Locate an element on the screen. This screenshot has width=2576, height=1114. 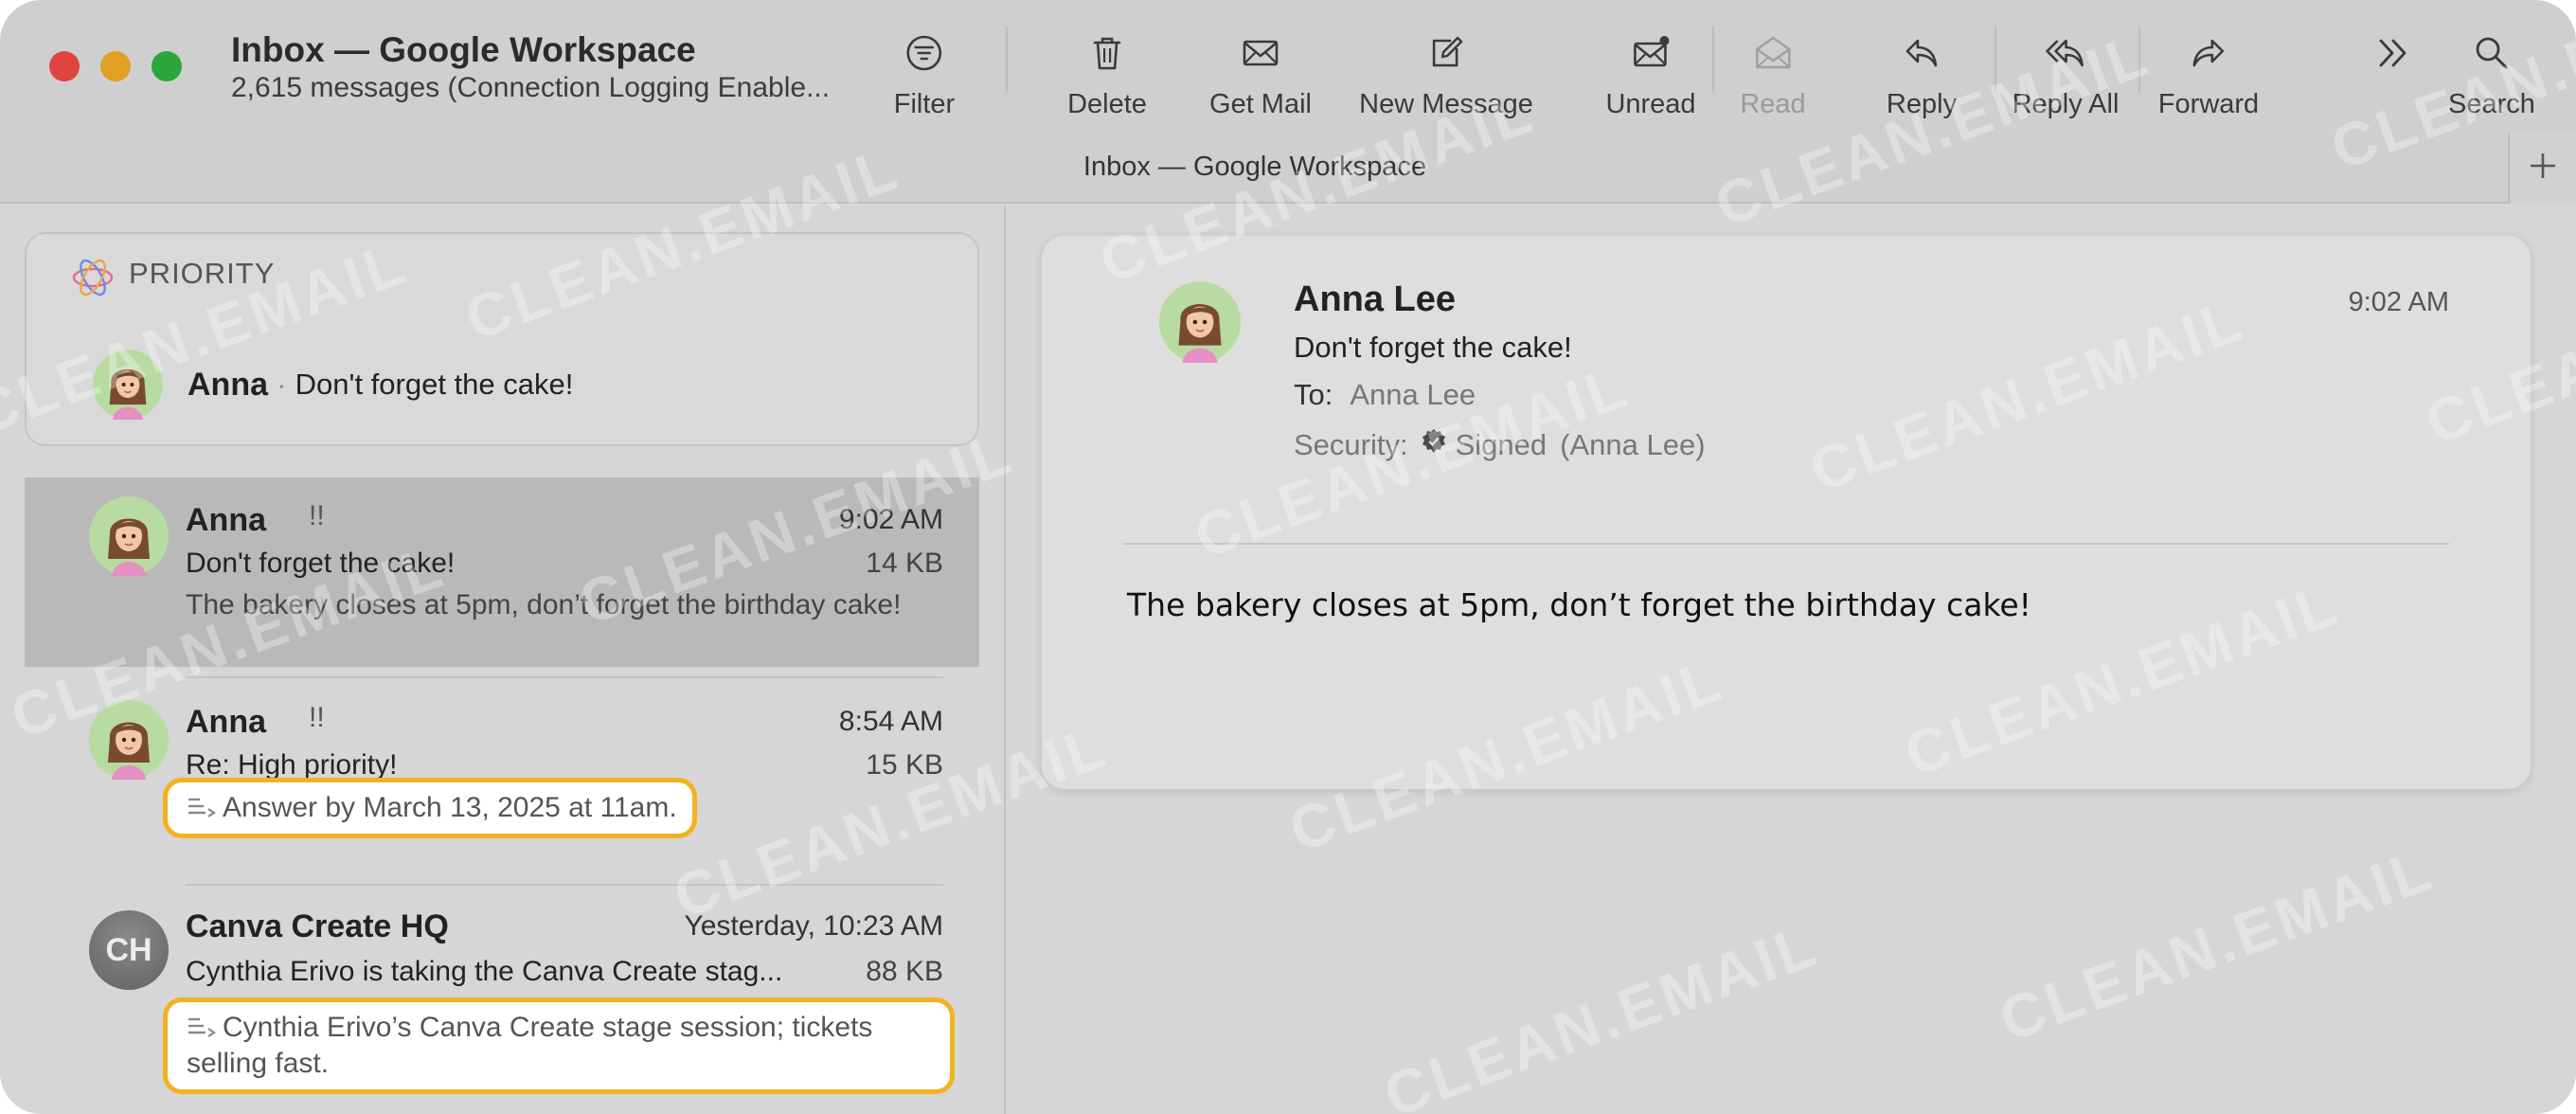
filter-label: Filter is located at coordinates (924, 104).